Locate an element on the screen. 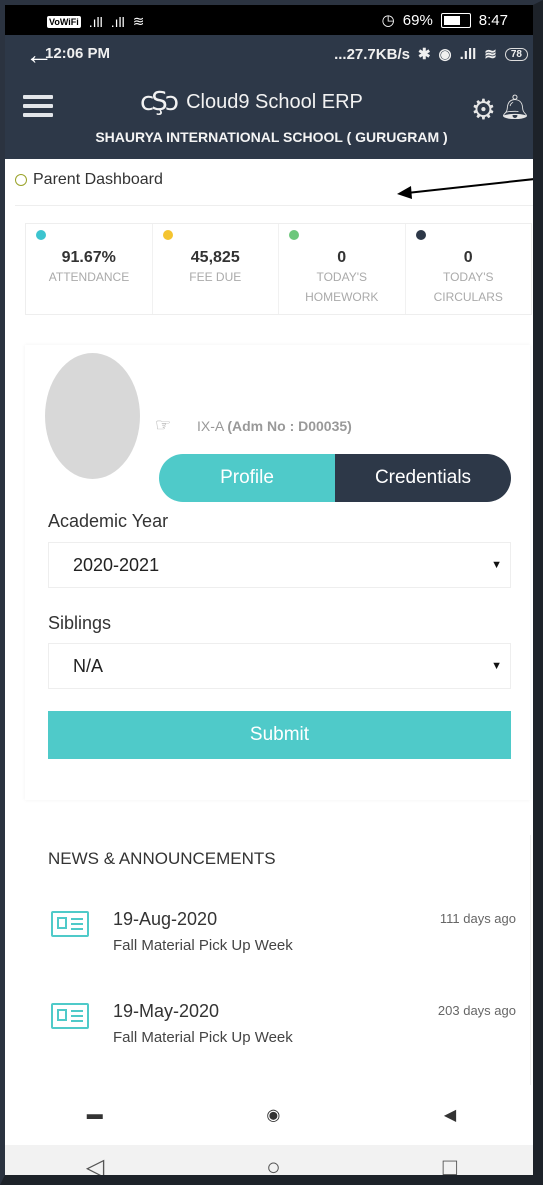 This screenshot has width=543, height=1185. net-speed: ...27.7KB/s is located at coordinates (372, 54).